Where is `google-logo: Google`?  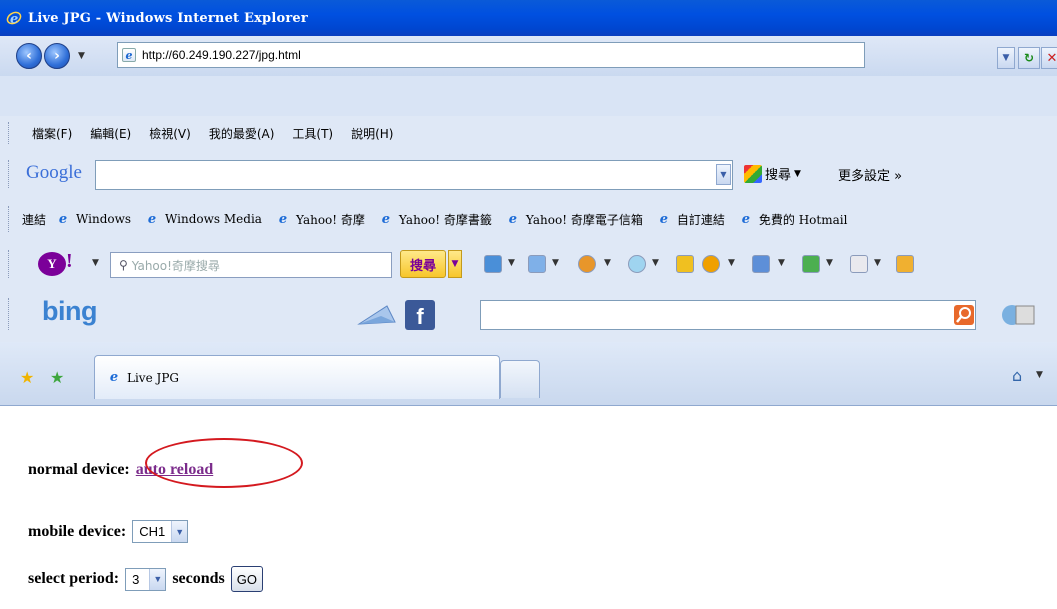
google-logo: Google is located at coordinates (54, 173).